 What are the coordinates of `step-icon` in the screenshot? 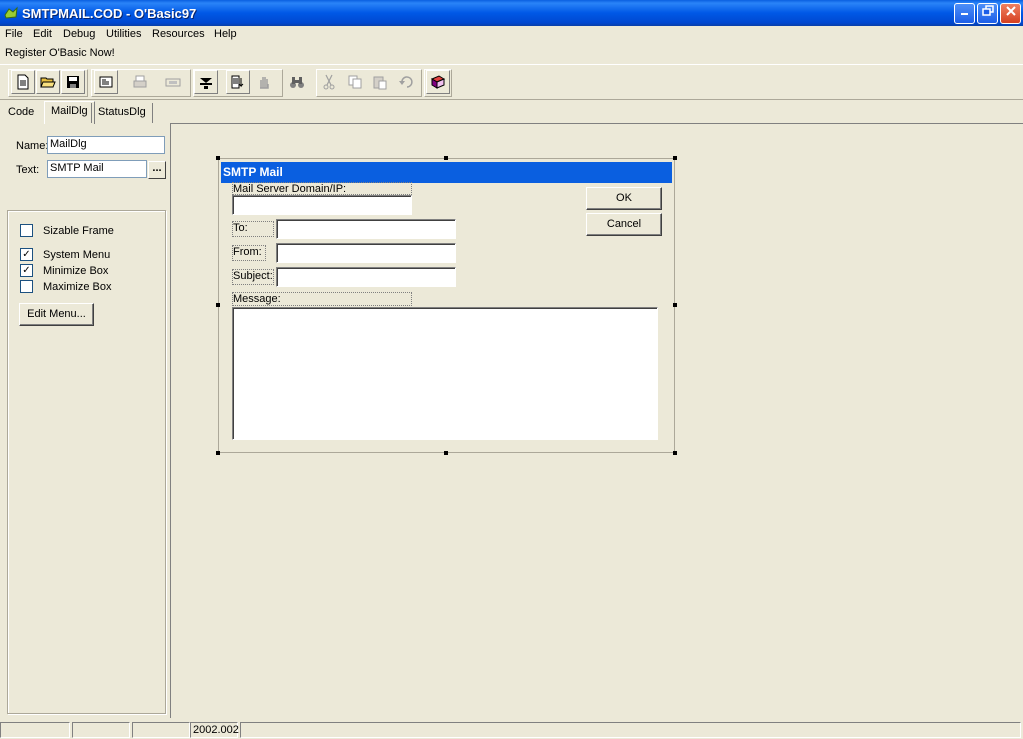 It's located at (206, 83).